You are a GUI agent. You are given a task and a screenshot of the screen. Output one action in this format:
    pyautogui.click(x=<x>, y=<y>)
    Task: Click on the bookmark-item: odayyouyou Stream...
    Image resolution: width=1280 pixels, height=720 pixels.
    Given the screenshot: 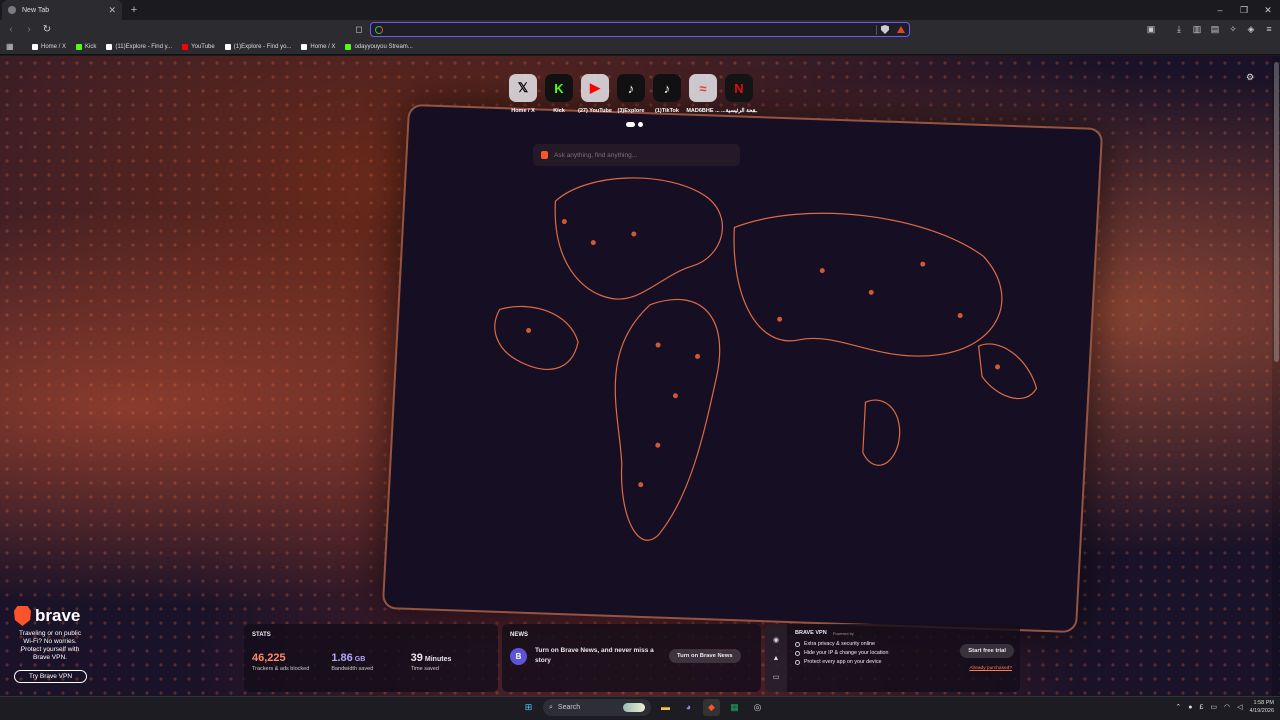 What is the action you would take?
    pyautogui.click(x=378, y=47)
    